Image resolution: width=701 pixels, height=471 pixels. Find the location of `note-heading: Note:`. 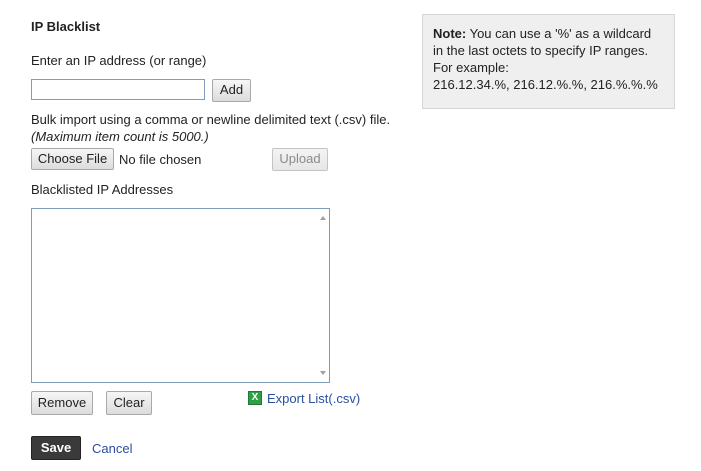

note-heading: Note: is located at coordinates (450, 33).